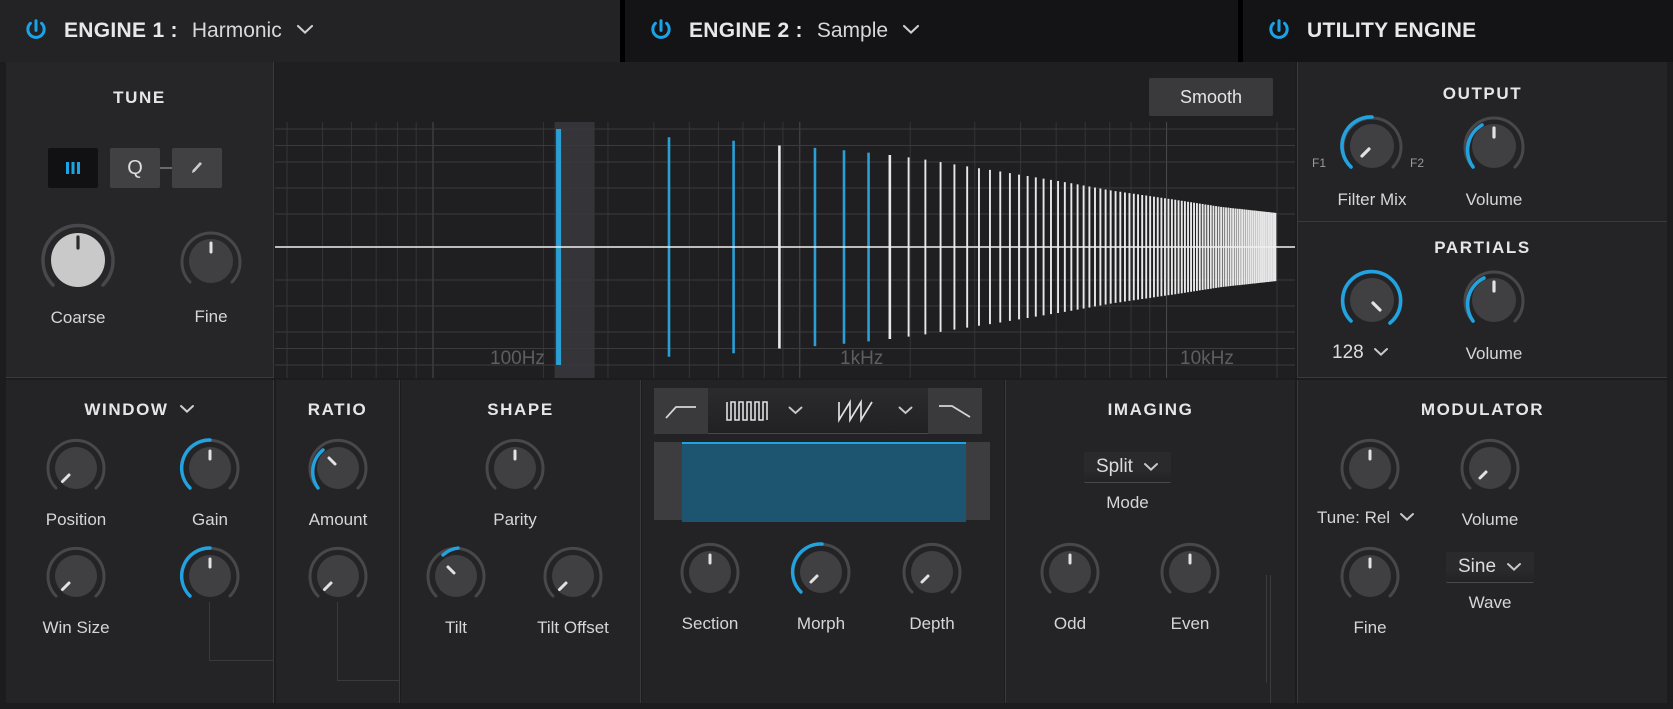 The image size is (1673, 709). Describe the element at coordinates (76, 482) in the screenshot. I see `knob-position: Position` at that location.